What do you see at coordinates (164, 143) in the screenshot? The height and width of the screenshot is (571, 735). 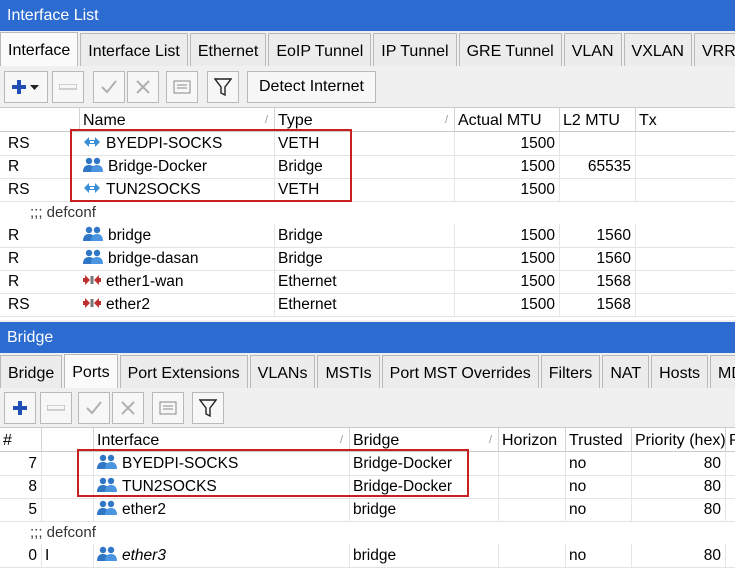 I see `row-name-text: BYEDPI-SOCKS` at bounding box center [164, 143].